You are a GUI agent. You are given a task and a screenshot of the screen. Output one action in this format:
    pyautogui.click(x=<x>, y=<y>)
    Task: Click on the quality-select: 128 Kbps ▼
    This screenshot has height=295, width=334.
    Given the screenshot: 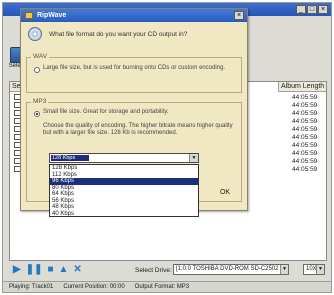 What is the action you would take?
    pyautogui.click(x=124, y=158)
    